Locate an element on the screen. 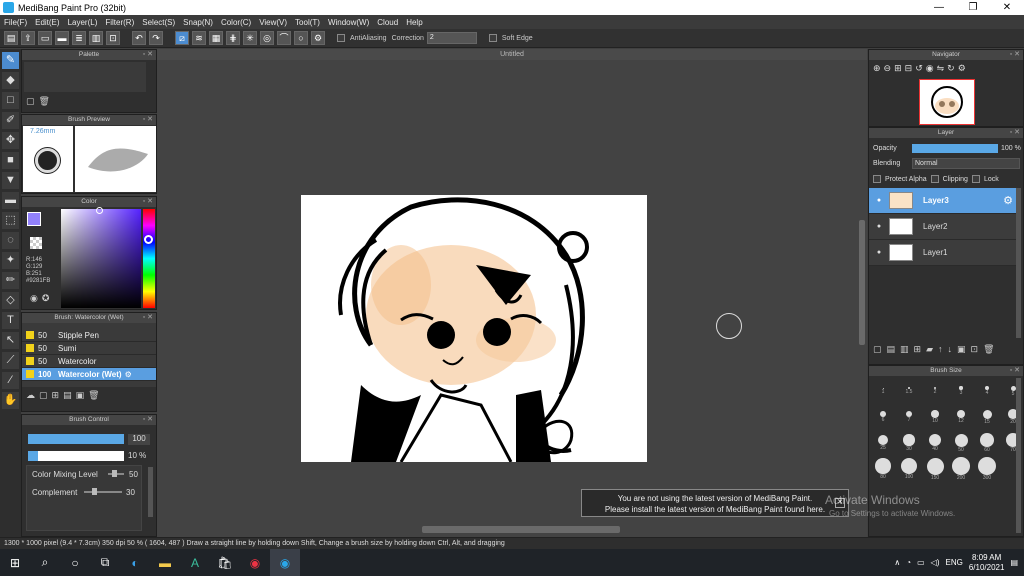 This screenshot has height=576, width=1024. brush-size-option: 10 is located at coordinates (935, 417).